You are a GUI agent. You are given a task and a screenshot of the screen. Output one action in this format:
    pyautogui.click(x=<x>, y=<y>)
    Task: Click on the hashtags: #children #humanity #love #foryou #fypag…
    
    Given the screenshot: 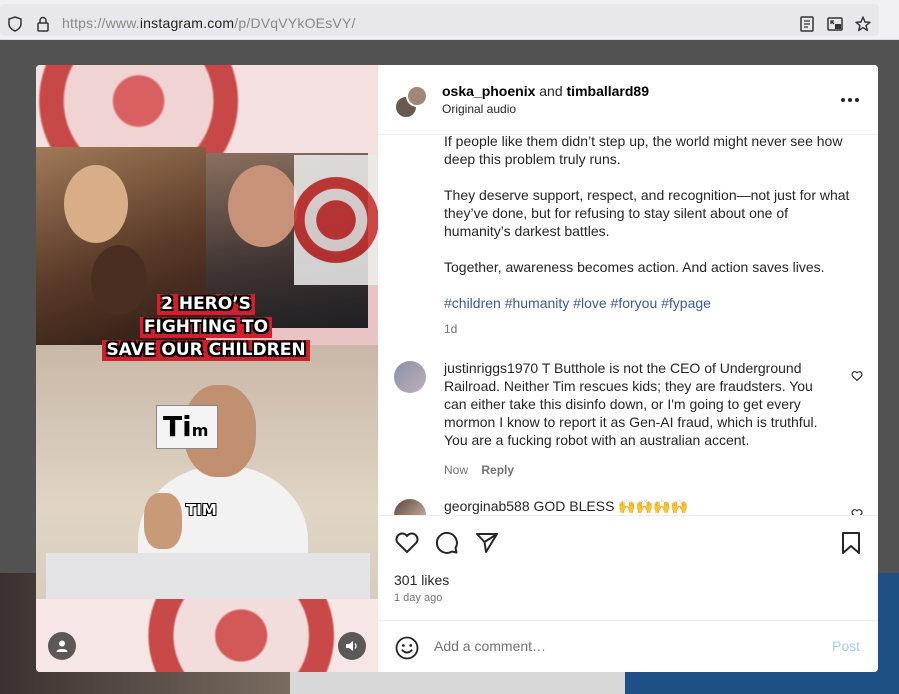 What is the action you would take?
    pyautogui.click(x=651, y=303)
    